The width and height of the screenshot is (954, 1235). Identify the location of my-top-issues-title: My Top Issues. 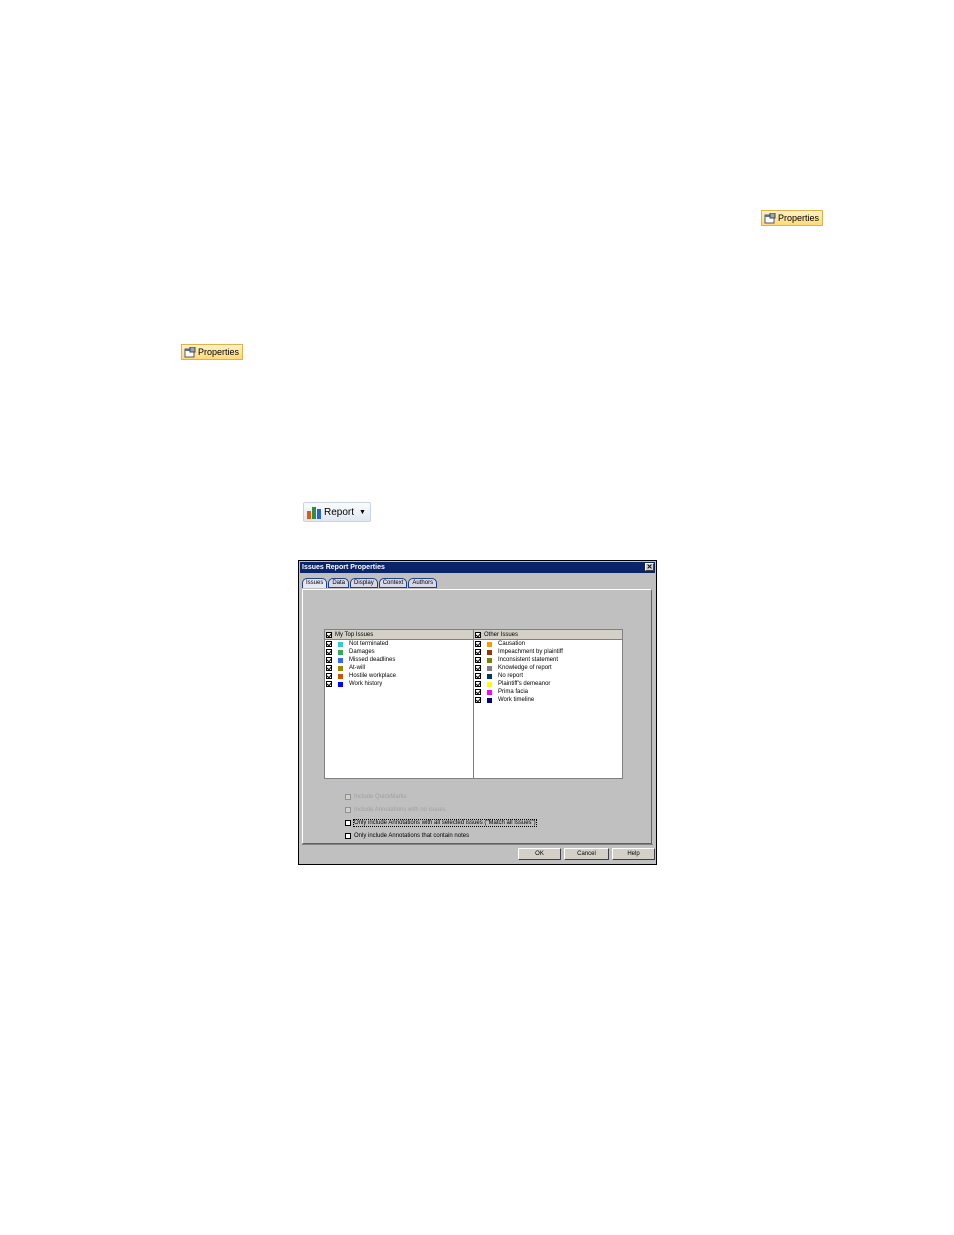
(354, 634).